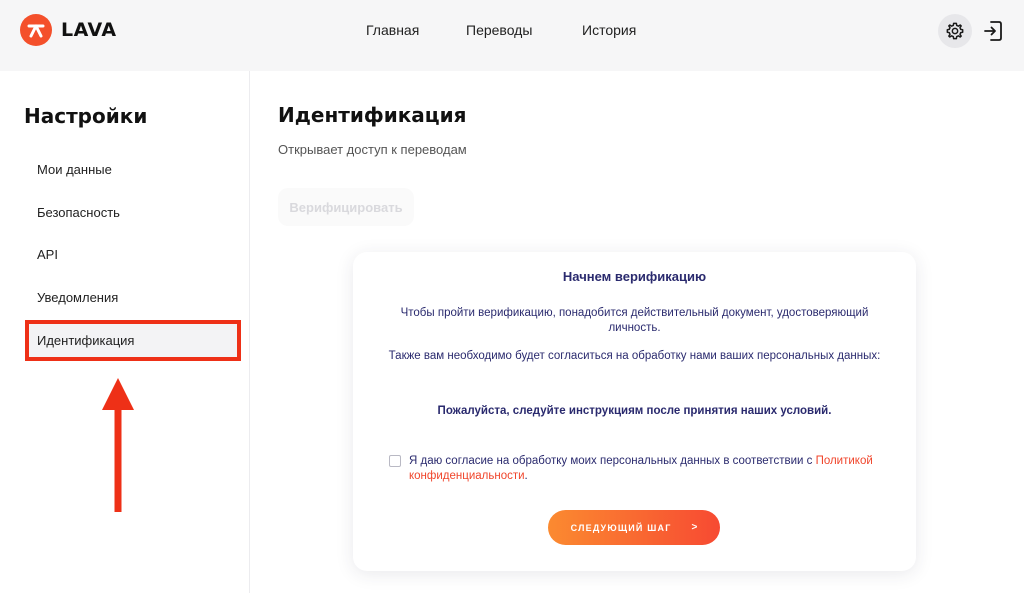  Describe the element at coordinates (86, 340) in the screenshot. I see `sidebar-item-label: Идентификация` at that location.